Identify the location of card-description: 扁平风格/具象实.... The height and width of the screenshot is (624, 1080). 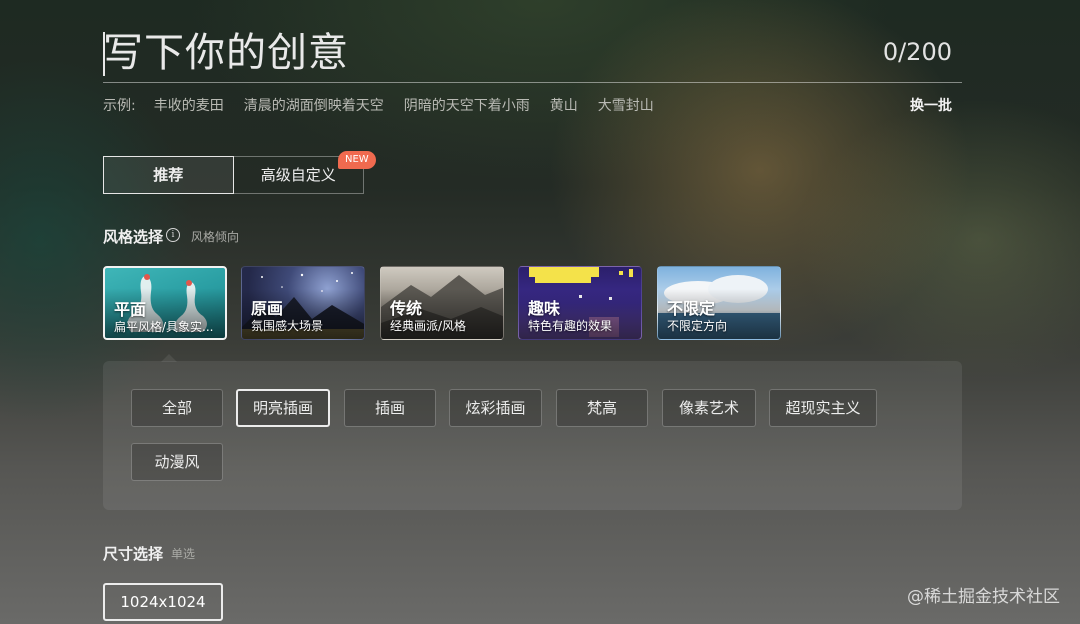
(164, 327).